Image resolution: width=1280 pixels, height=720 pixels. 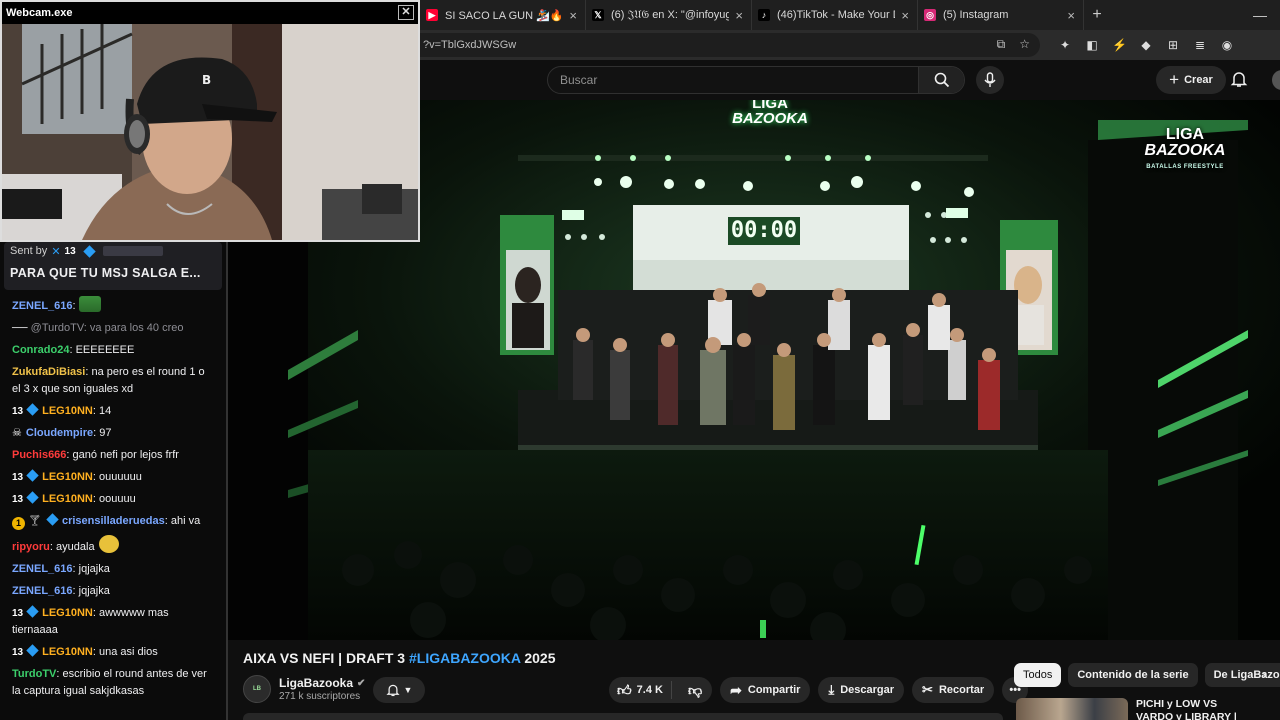 What do you see at coordinates (953, 690) in the screenshot?
I see `clip-button: ✂ Recortar` at bounding box center [953, 690].